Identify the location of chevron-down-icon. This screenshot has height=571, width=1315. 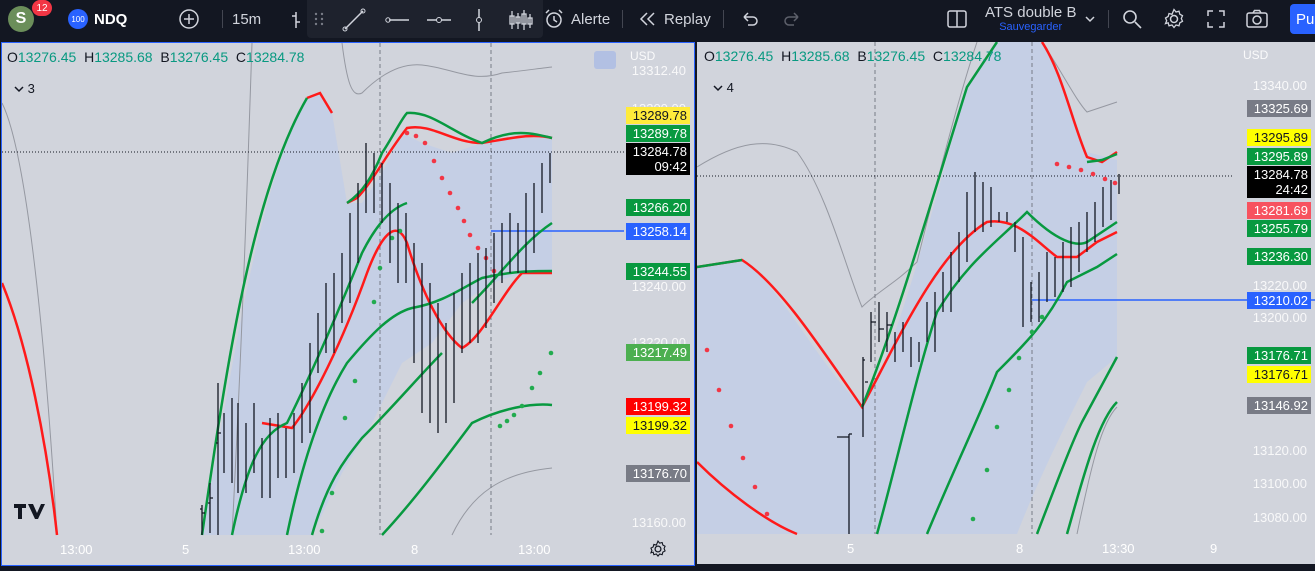
(1090, 19).